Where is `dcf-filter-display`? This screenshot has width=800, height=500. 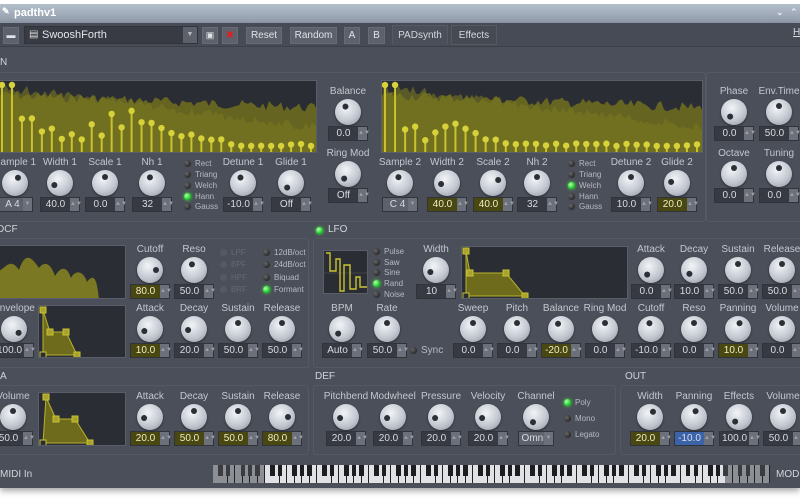
dcf-filter-display is located at coordinates (63, 272).